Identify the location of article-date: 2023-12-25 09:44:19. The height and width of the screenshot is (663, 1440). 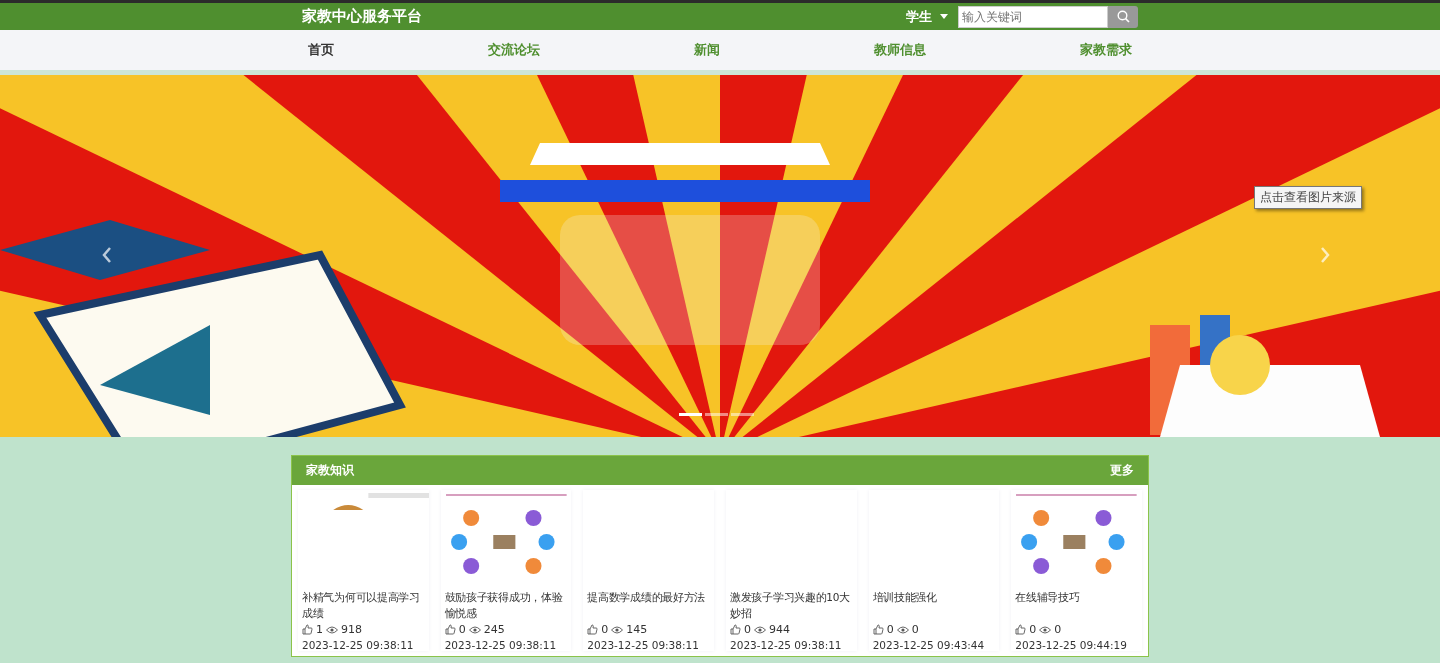
(1071, 645).